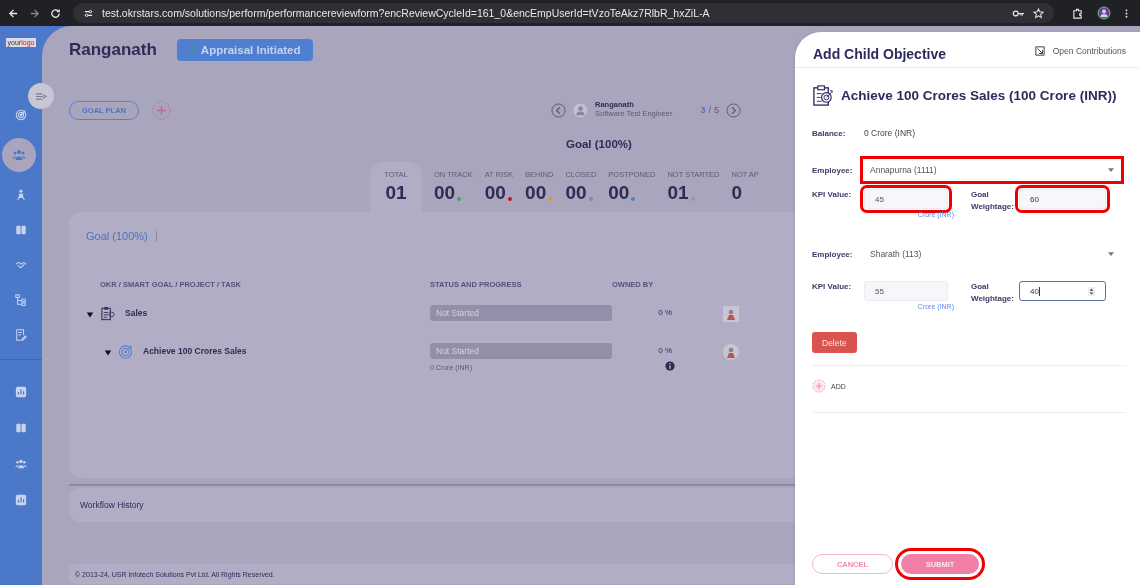 Image resolution: width=1140 pixels, height=585 pixels. Describe the element at coordinates (136, 313) in the screenshot. I see `goal-title: Sales` at that location.